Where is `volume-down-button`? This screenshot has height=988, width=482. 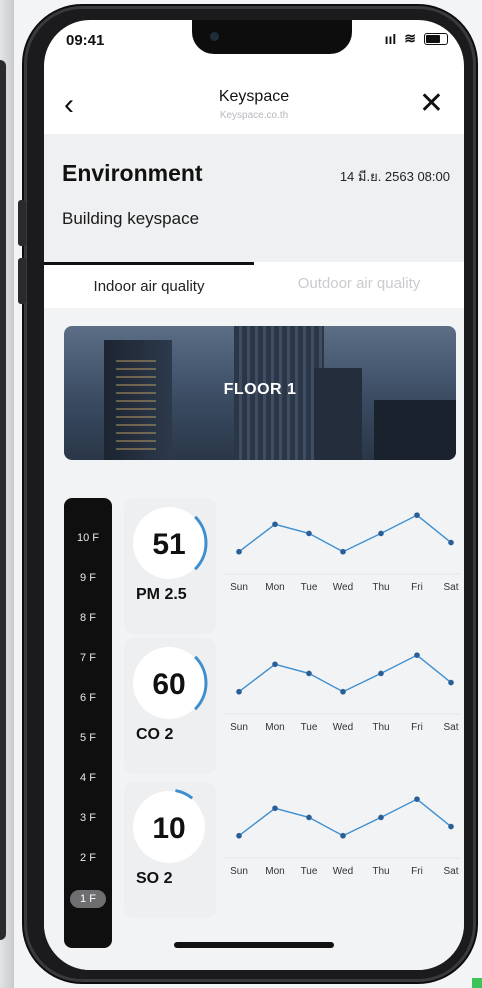 volume-down-button is located at coordinates (22, 281).